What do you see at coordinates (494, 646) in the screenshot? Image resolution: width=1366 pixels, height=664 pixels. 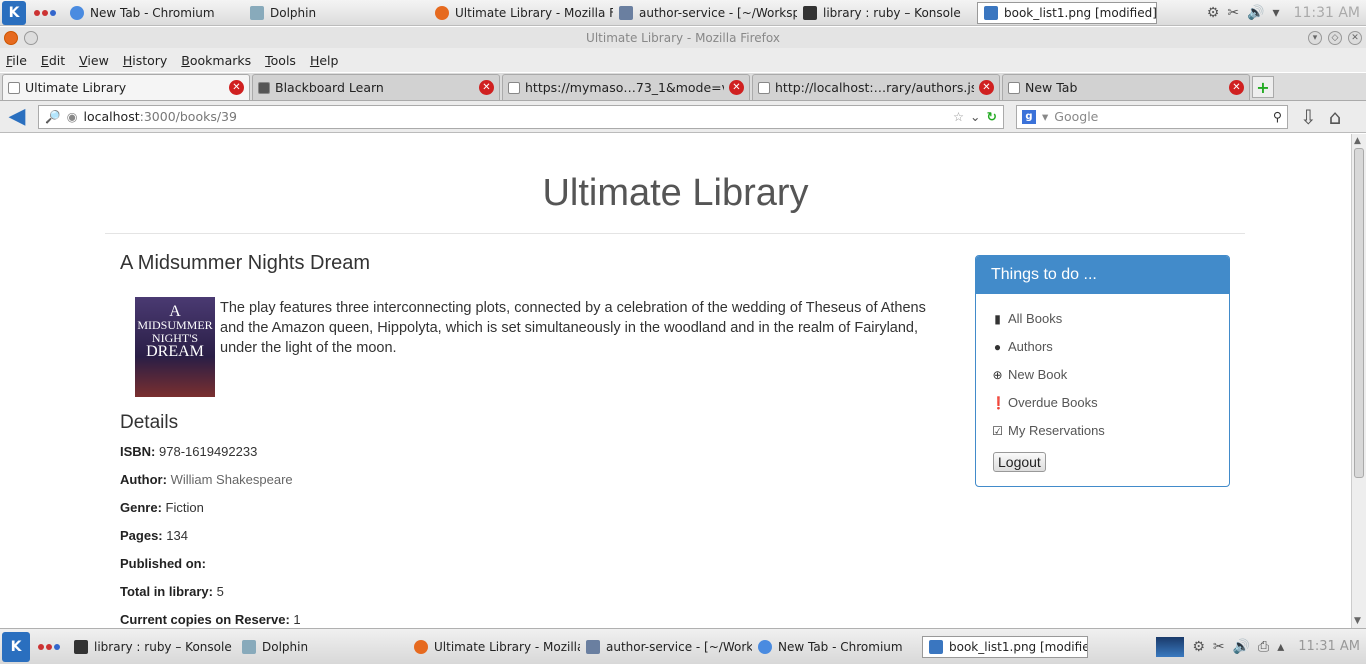 I see `taskbar-item-firefox: Ultimate Library - Mozilla` at bounding box center [494, 646].